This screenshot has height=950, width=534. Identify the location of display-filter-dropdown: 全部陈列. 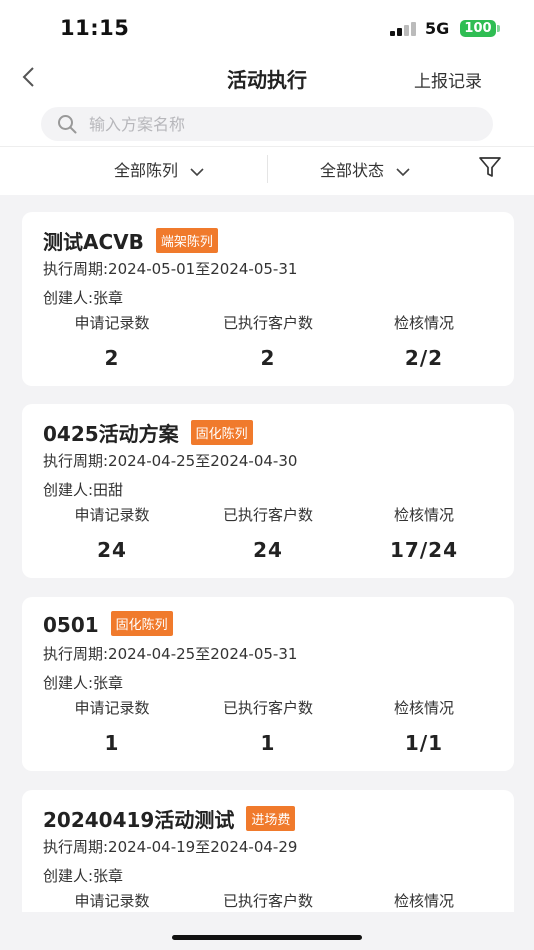
(159, 169).